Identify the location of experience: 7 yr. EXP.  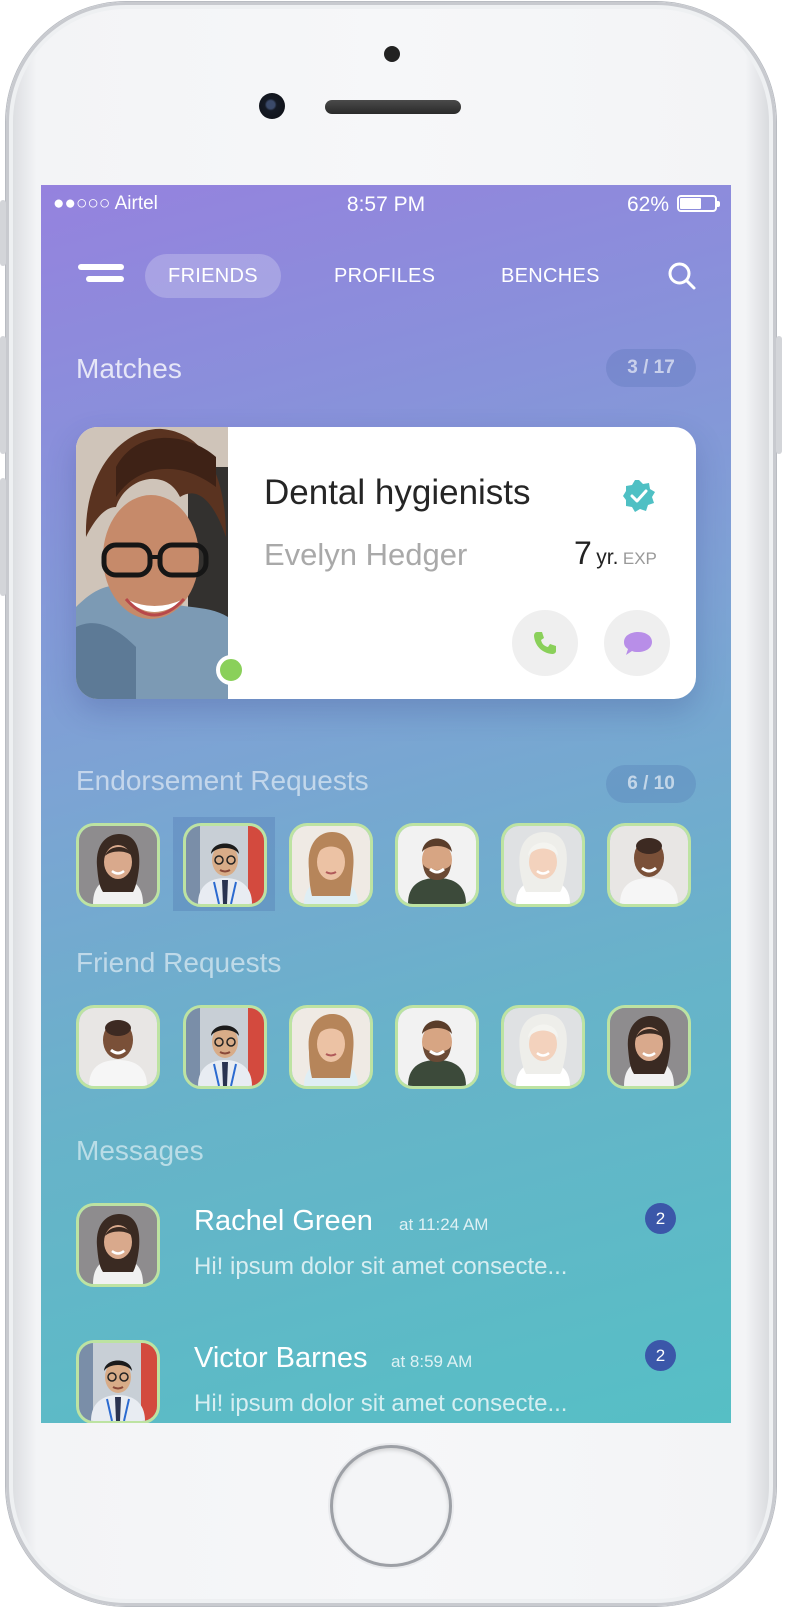
(615, 553).